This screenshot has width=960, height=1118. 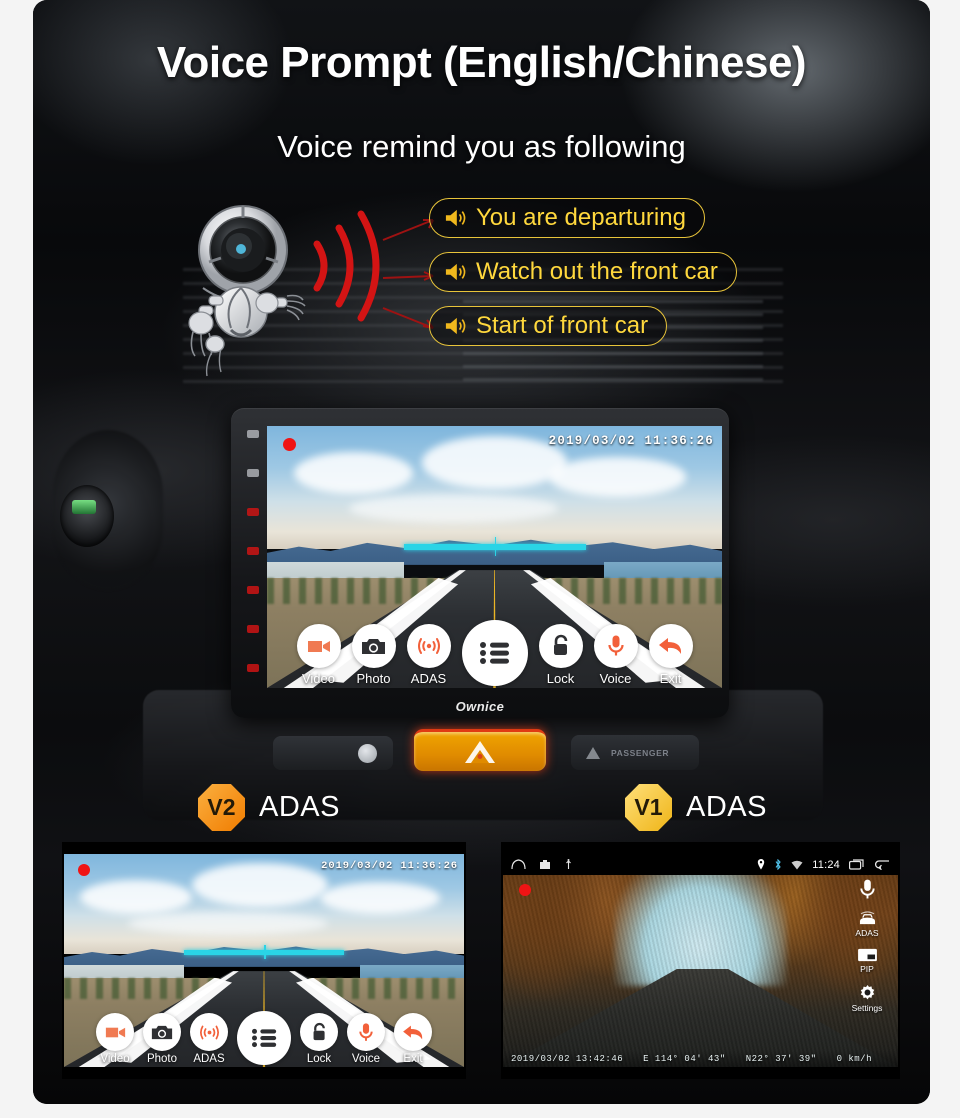 I want to click on recents-icon, so click(x=857, y=864).